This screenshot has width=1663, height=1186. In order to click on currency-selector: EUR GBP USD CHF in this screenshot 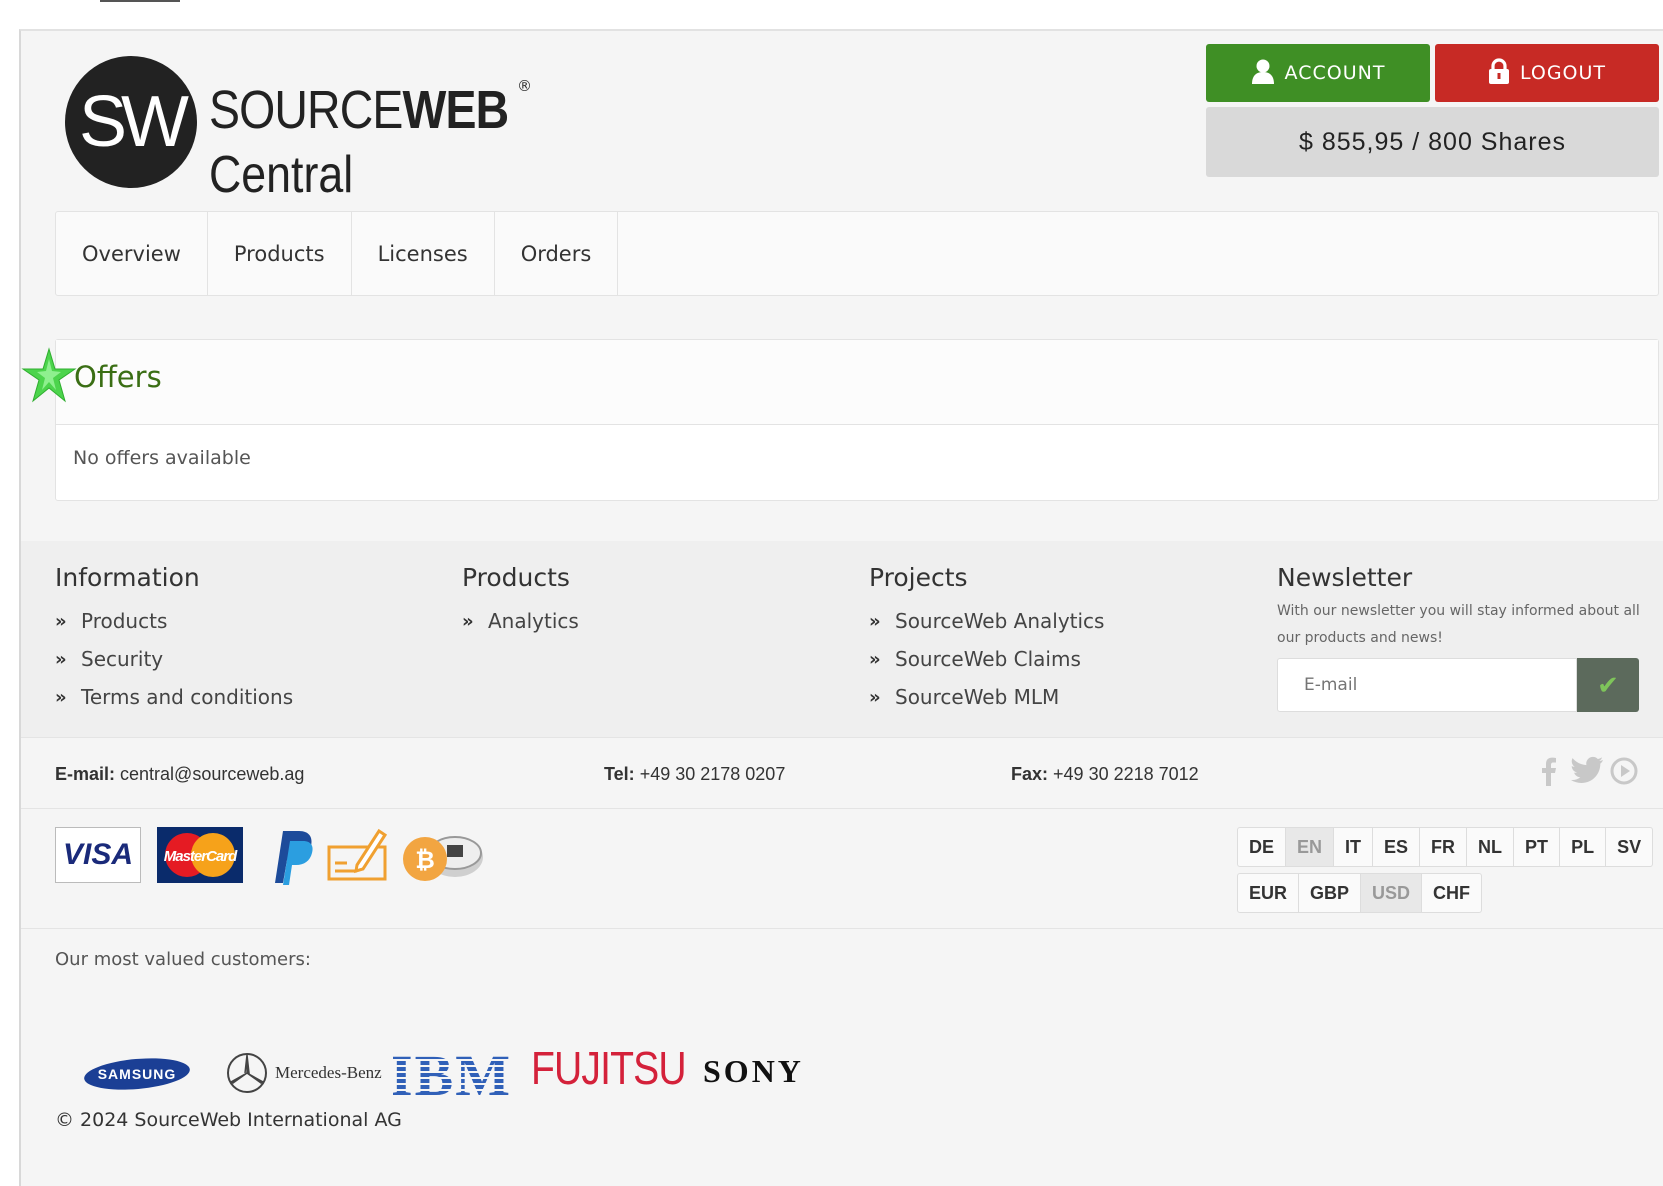, I will do `click(1360, 893)`.